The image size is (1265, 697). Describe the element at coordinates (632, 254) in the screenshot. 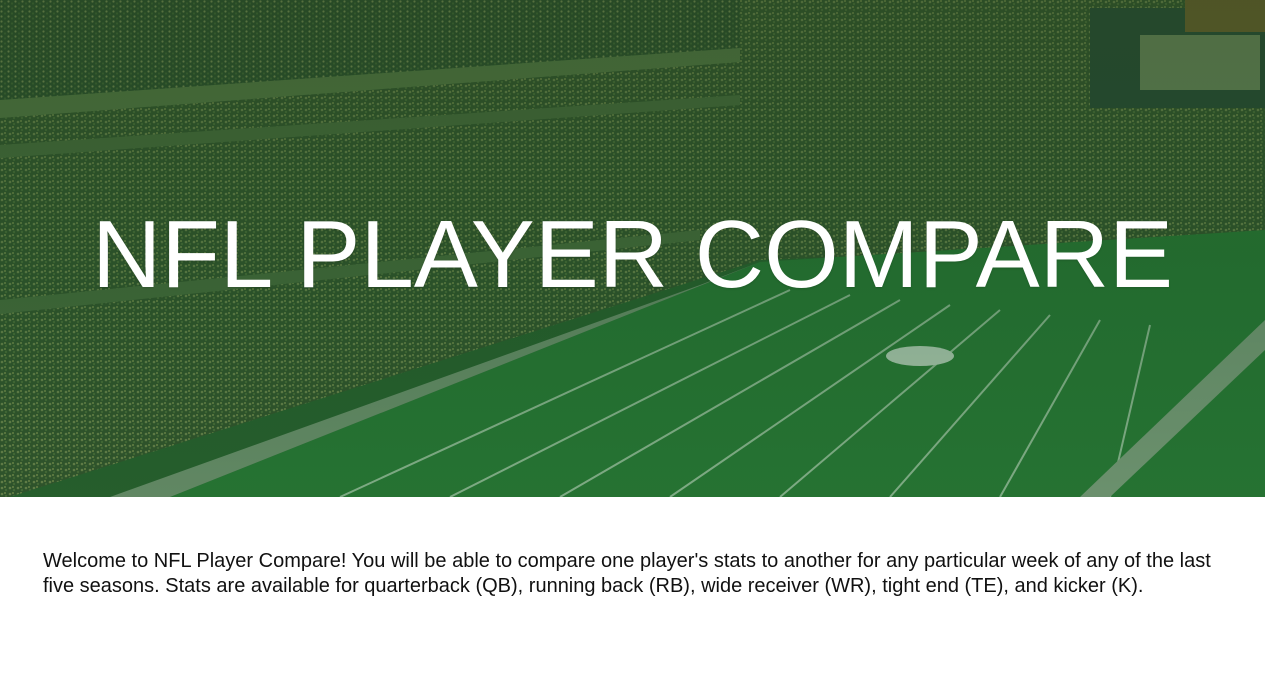

I see `page-title: NFL PLAYER COMPARE` at that location.